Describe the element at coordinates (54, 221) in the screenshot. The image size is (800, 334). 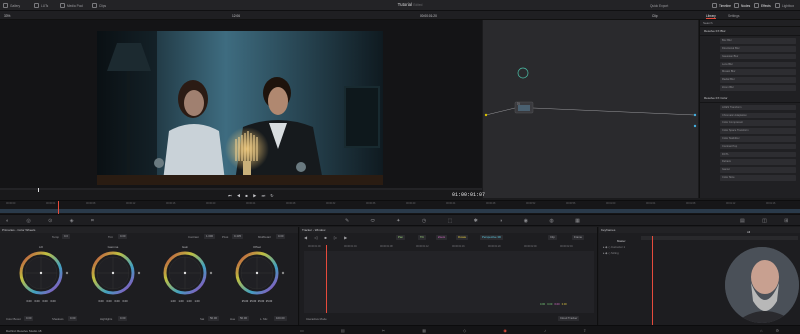
I see `left-palette-icons: ◐ ◎ ⊙ ◈ ⌗` at that location.